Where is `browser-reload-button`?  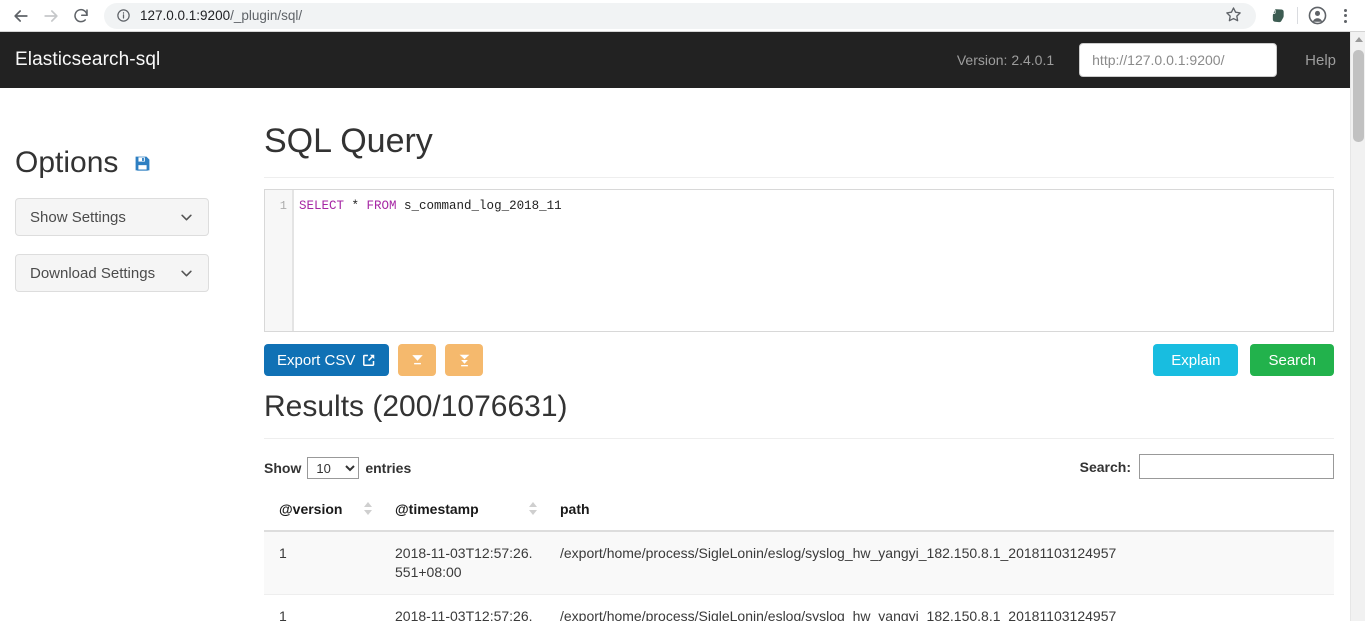
browser-reload-button is located at coordinates (81, 16).